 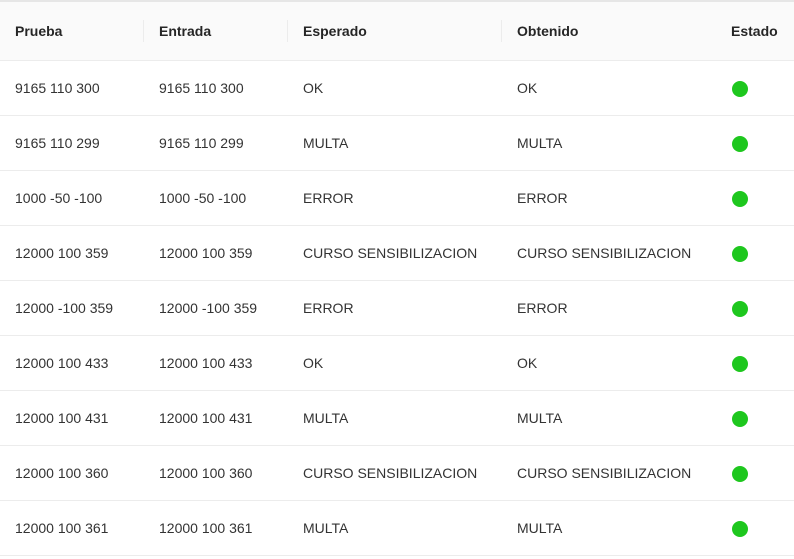 What do you see at coordinates (72, 253) in the screenshot?
I see `cell-prueba: 12000 100 359` at bounding box center [72, 253].